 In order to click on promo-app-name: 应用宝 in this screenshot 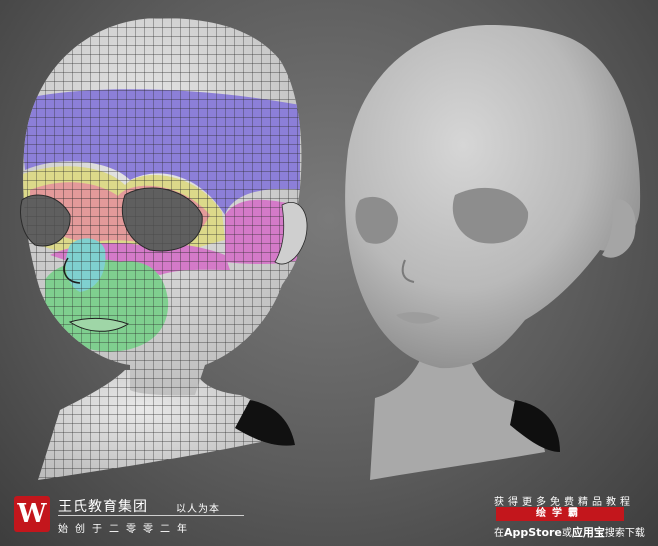, I will do `click(588, 532)`.